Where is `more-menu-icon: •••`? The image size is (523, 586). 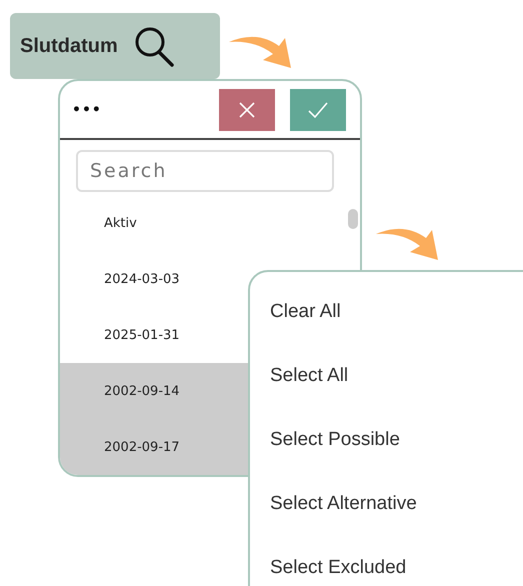
more-menu-icon: ••• is located at coordinates (138, 110).